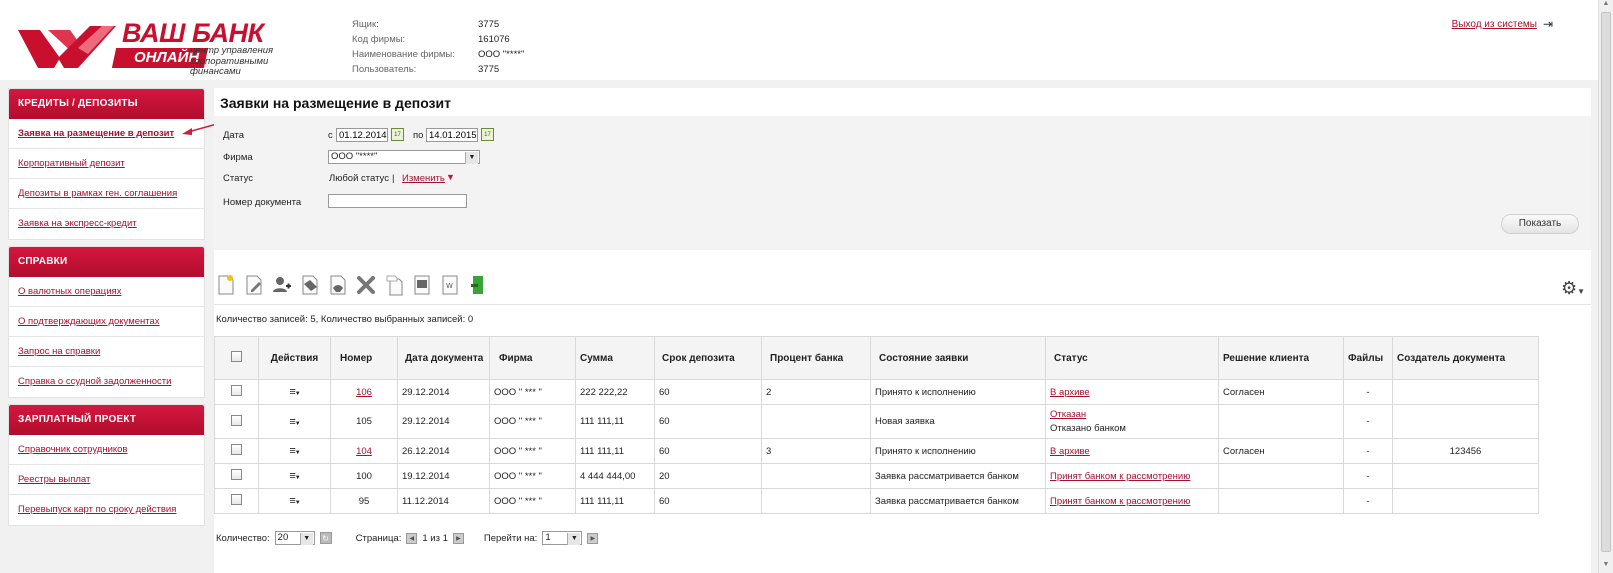 The image size is (1613, 573). What do you see at coordinates (450, 285) in the screenshot?
I see `export-icon: W` at bounding box center [450, 285].